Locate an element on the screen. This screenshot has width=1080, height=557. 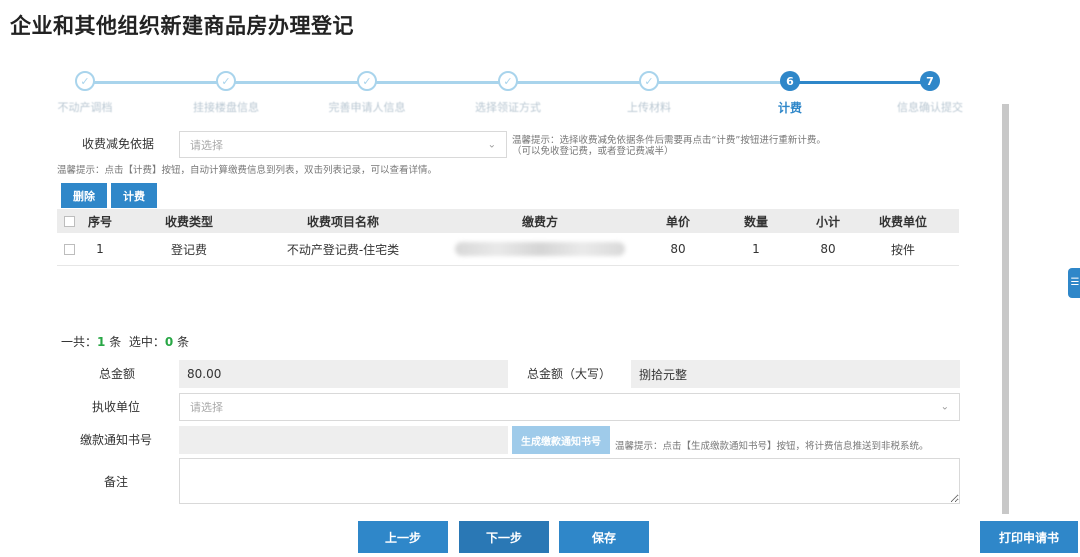
cell-price: 80 is located at coordinates (678, 249).